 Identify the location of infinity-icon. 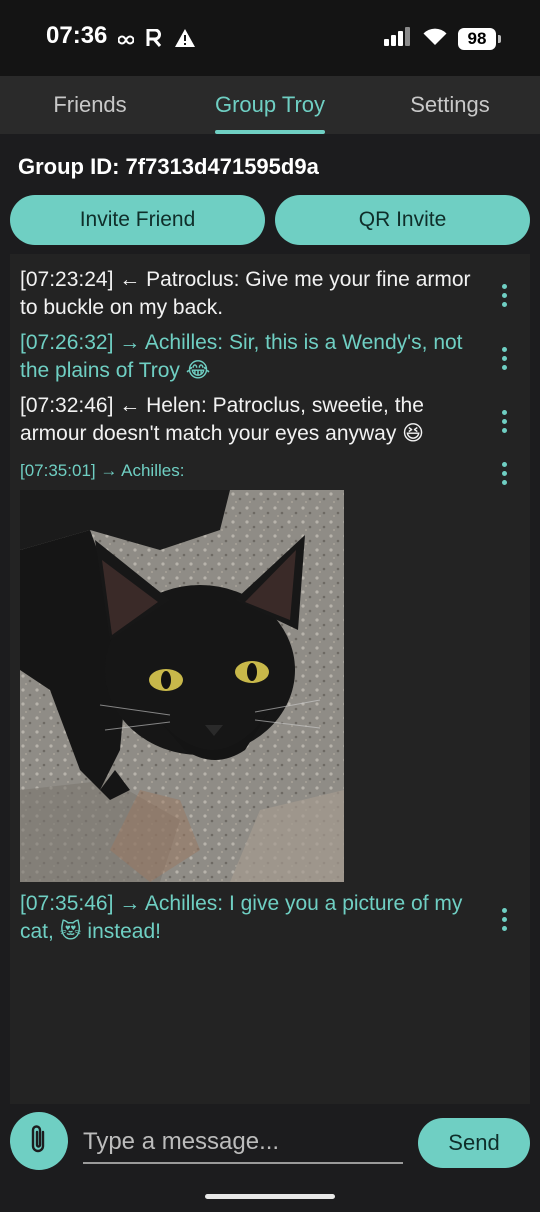
(126, 41).